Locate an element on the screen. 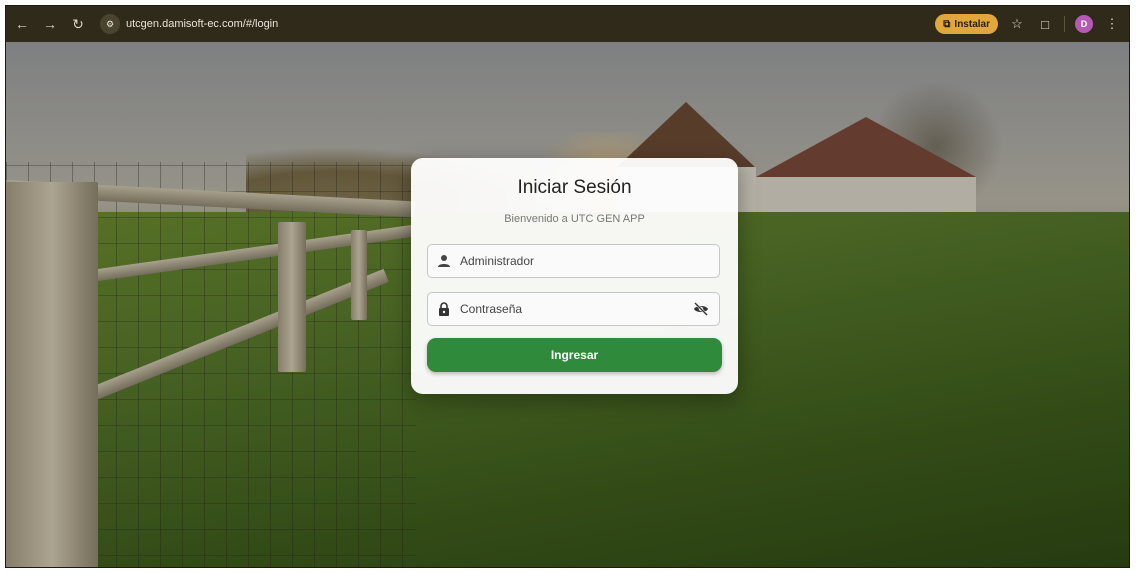 This screenshot has width=1136, height=572. forward-icon: → is located at coordinates (50, 24).